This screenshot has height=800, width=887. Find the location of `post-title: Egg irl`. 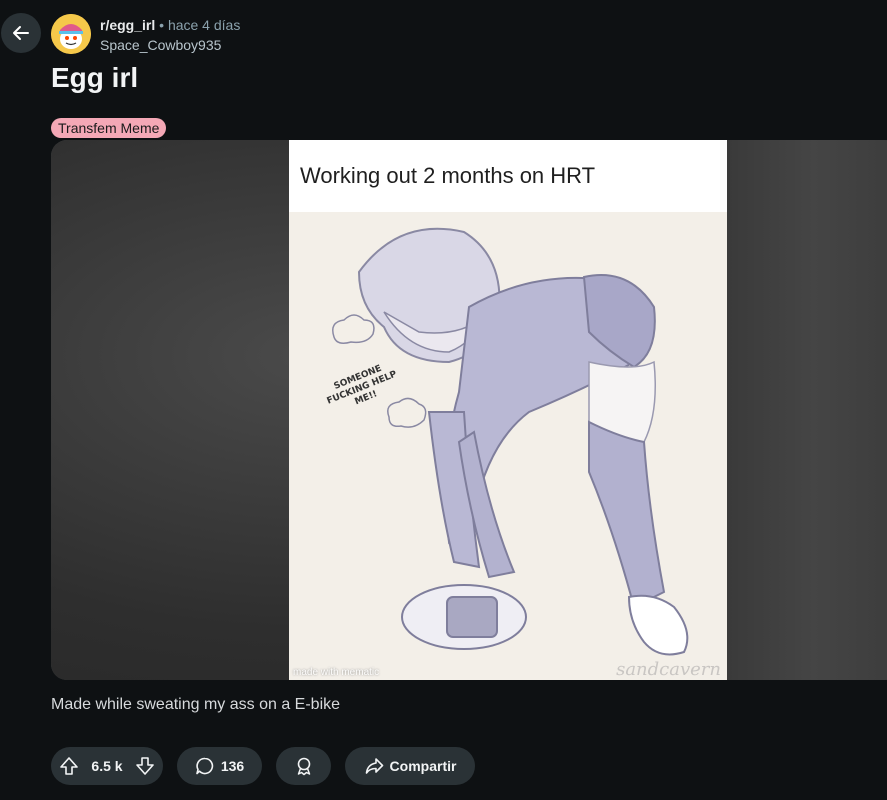

post-title: Egg irl is located at coordinates (95, 77).